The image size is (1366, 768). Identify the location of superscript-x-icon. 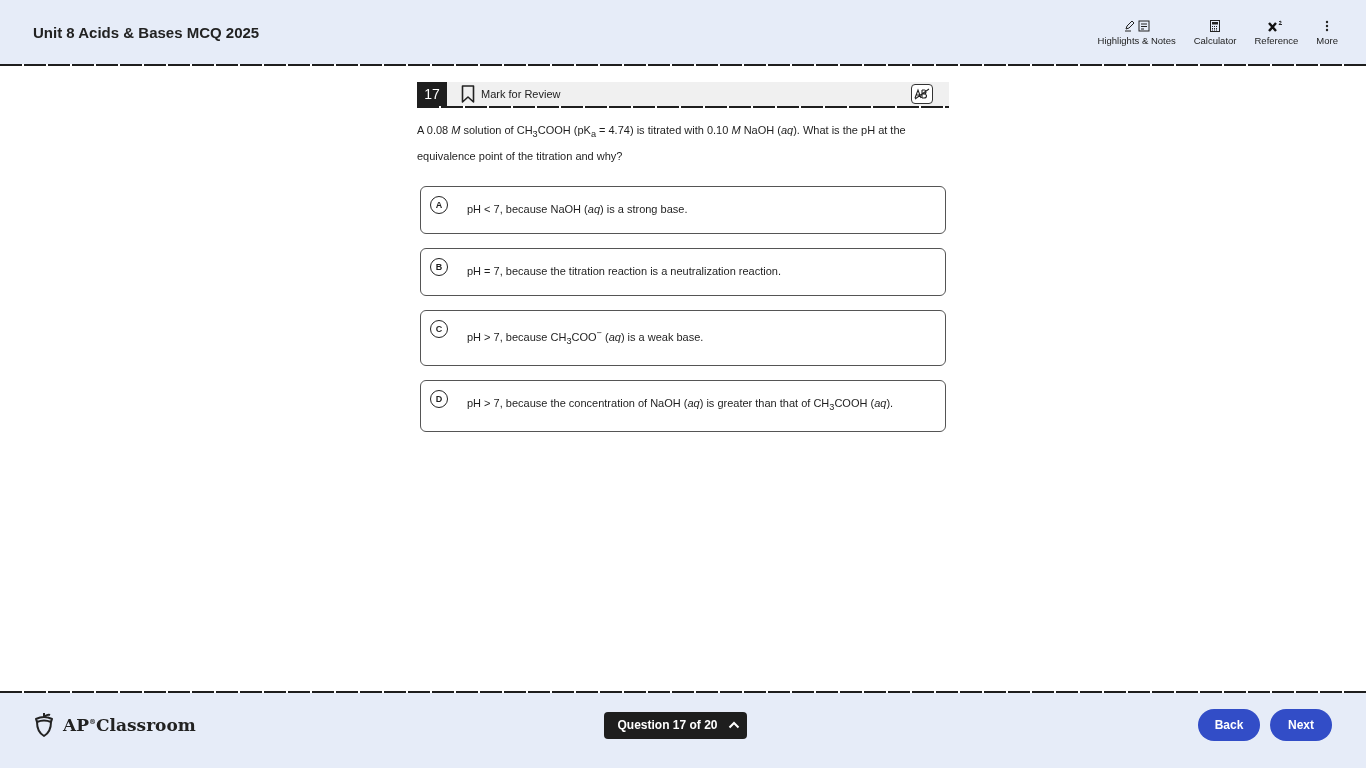
(1276, 26).